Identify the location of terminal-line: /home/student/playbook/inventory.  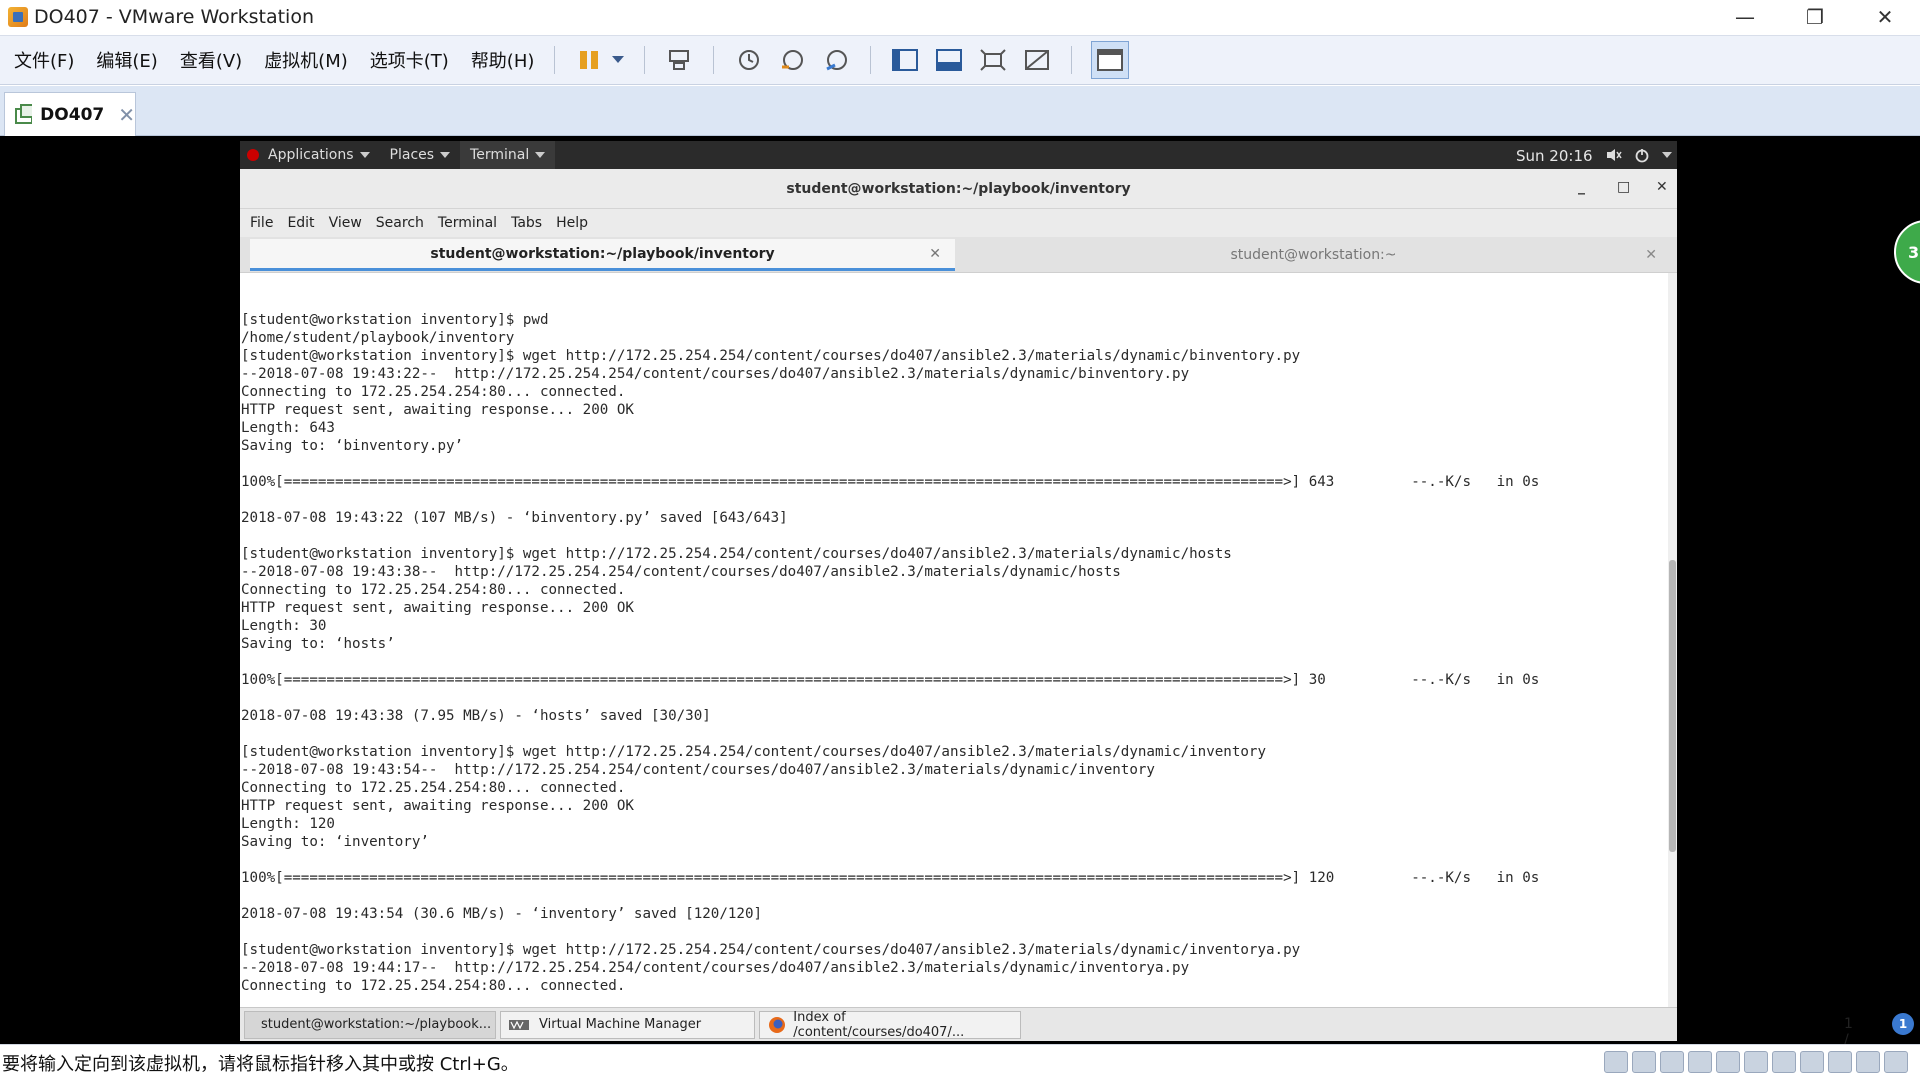
(378, 338).